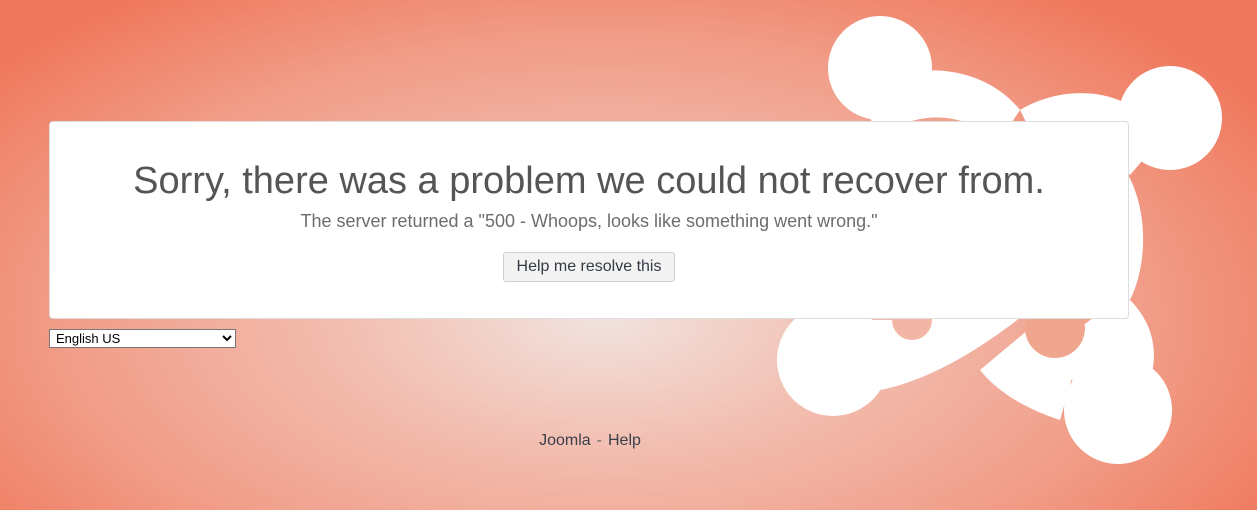  What do you see at coordinates (565, 440) in the screenshot?
I see `footer-link-joomla: Joomla` at bounding box center [565, 440].